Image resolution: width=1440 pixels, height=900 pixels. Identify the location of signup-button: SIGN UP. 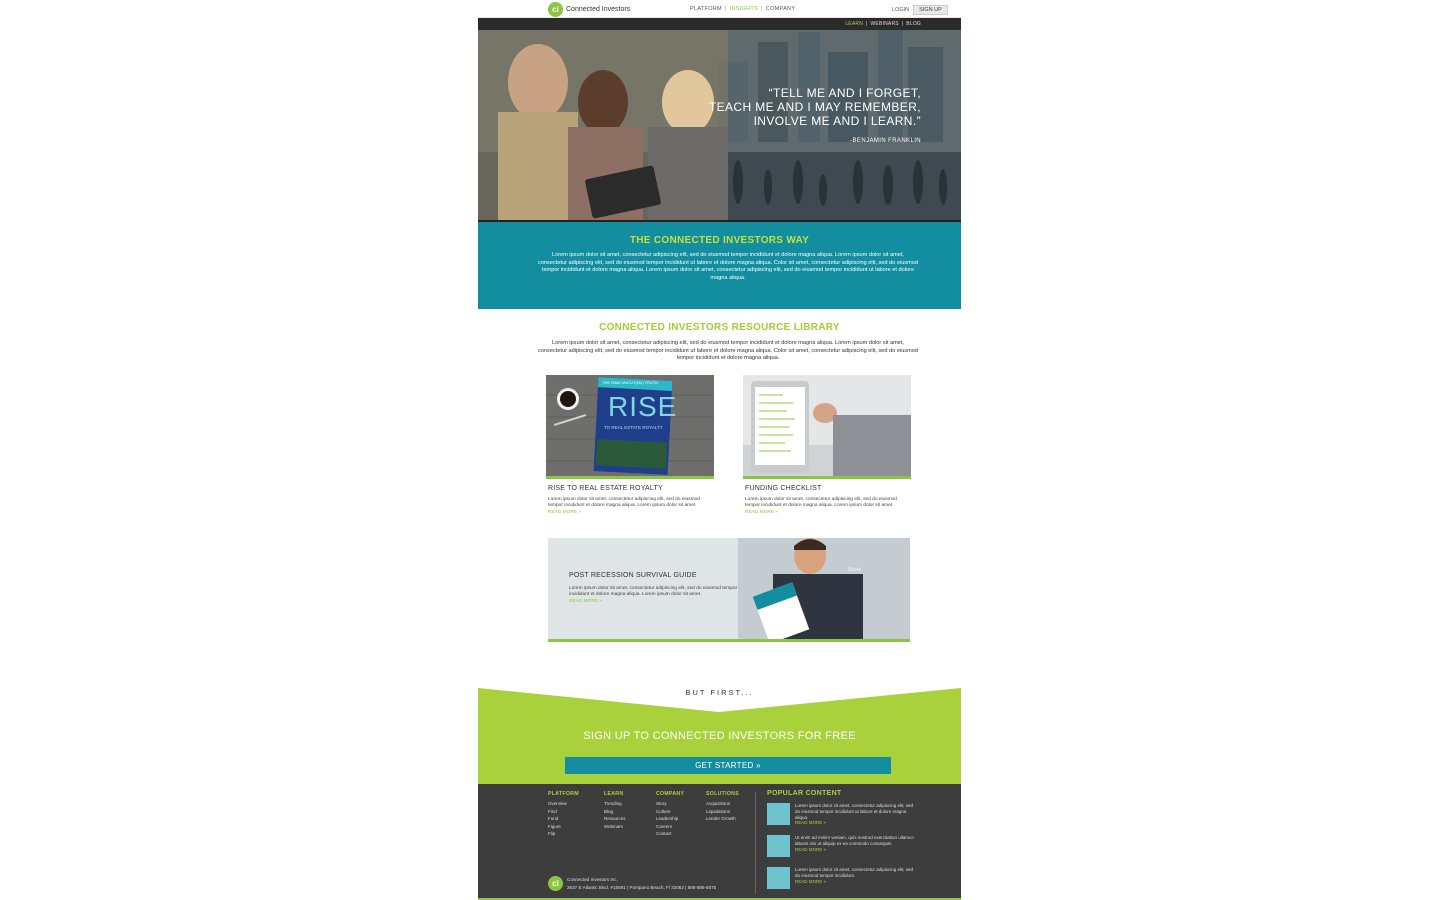
(930, 10).